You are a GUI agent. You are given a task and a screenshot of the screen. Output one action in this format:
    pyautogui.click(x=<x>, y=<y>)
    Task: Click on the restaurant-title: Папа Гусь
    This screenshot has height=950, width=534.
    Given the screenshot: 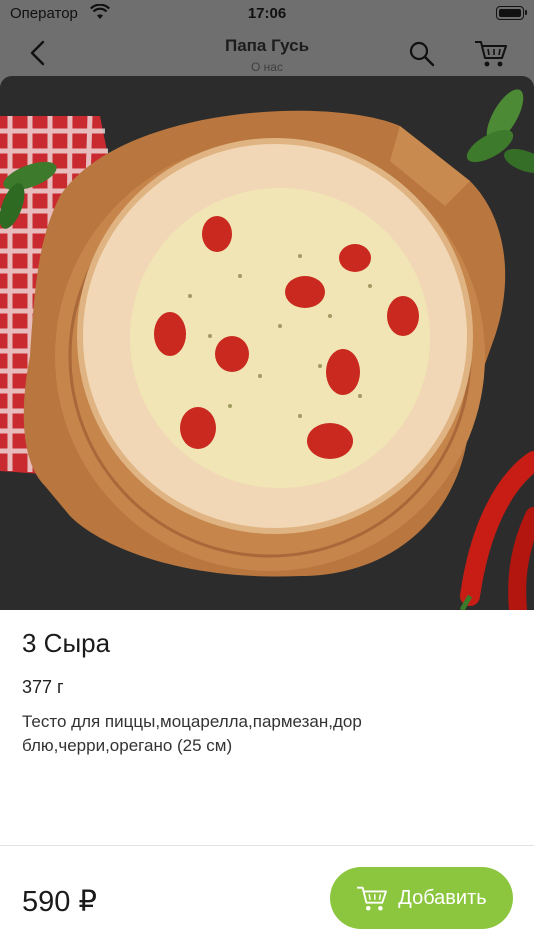 What is the action you would take?
    pyautogui.click(x=267, y=45)
    